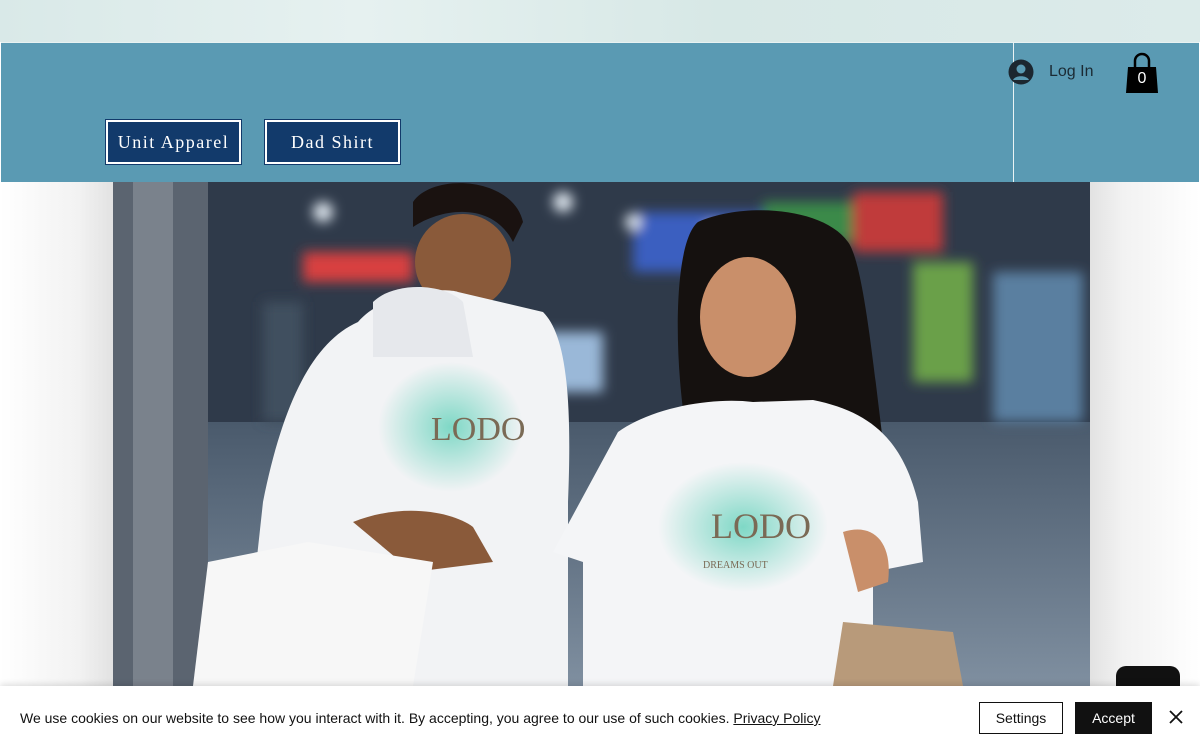  I want to click on cookie-accept-label: Accept, so click(1113, 718).